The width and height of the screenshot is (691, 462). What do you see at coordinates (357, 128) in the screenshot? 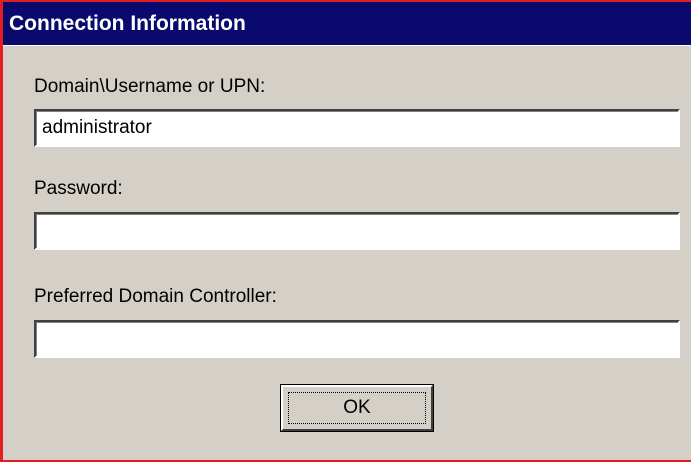
I see `username-field` at bounding box center [357, 128].